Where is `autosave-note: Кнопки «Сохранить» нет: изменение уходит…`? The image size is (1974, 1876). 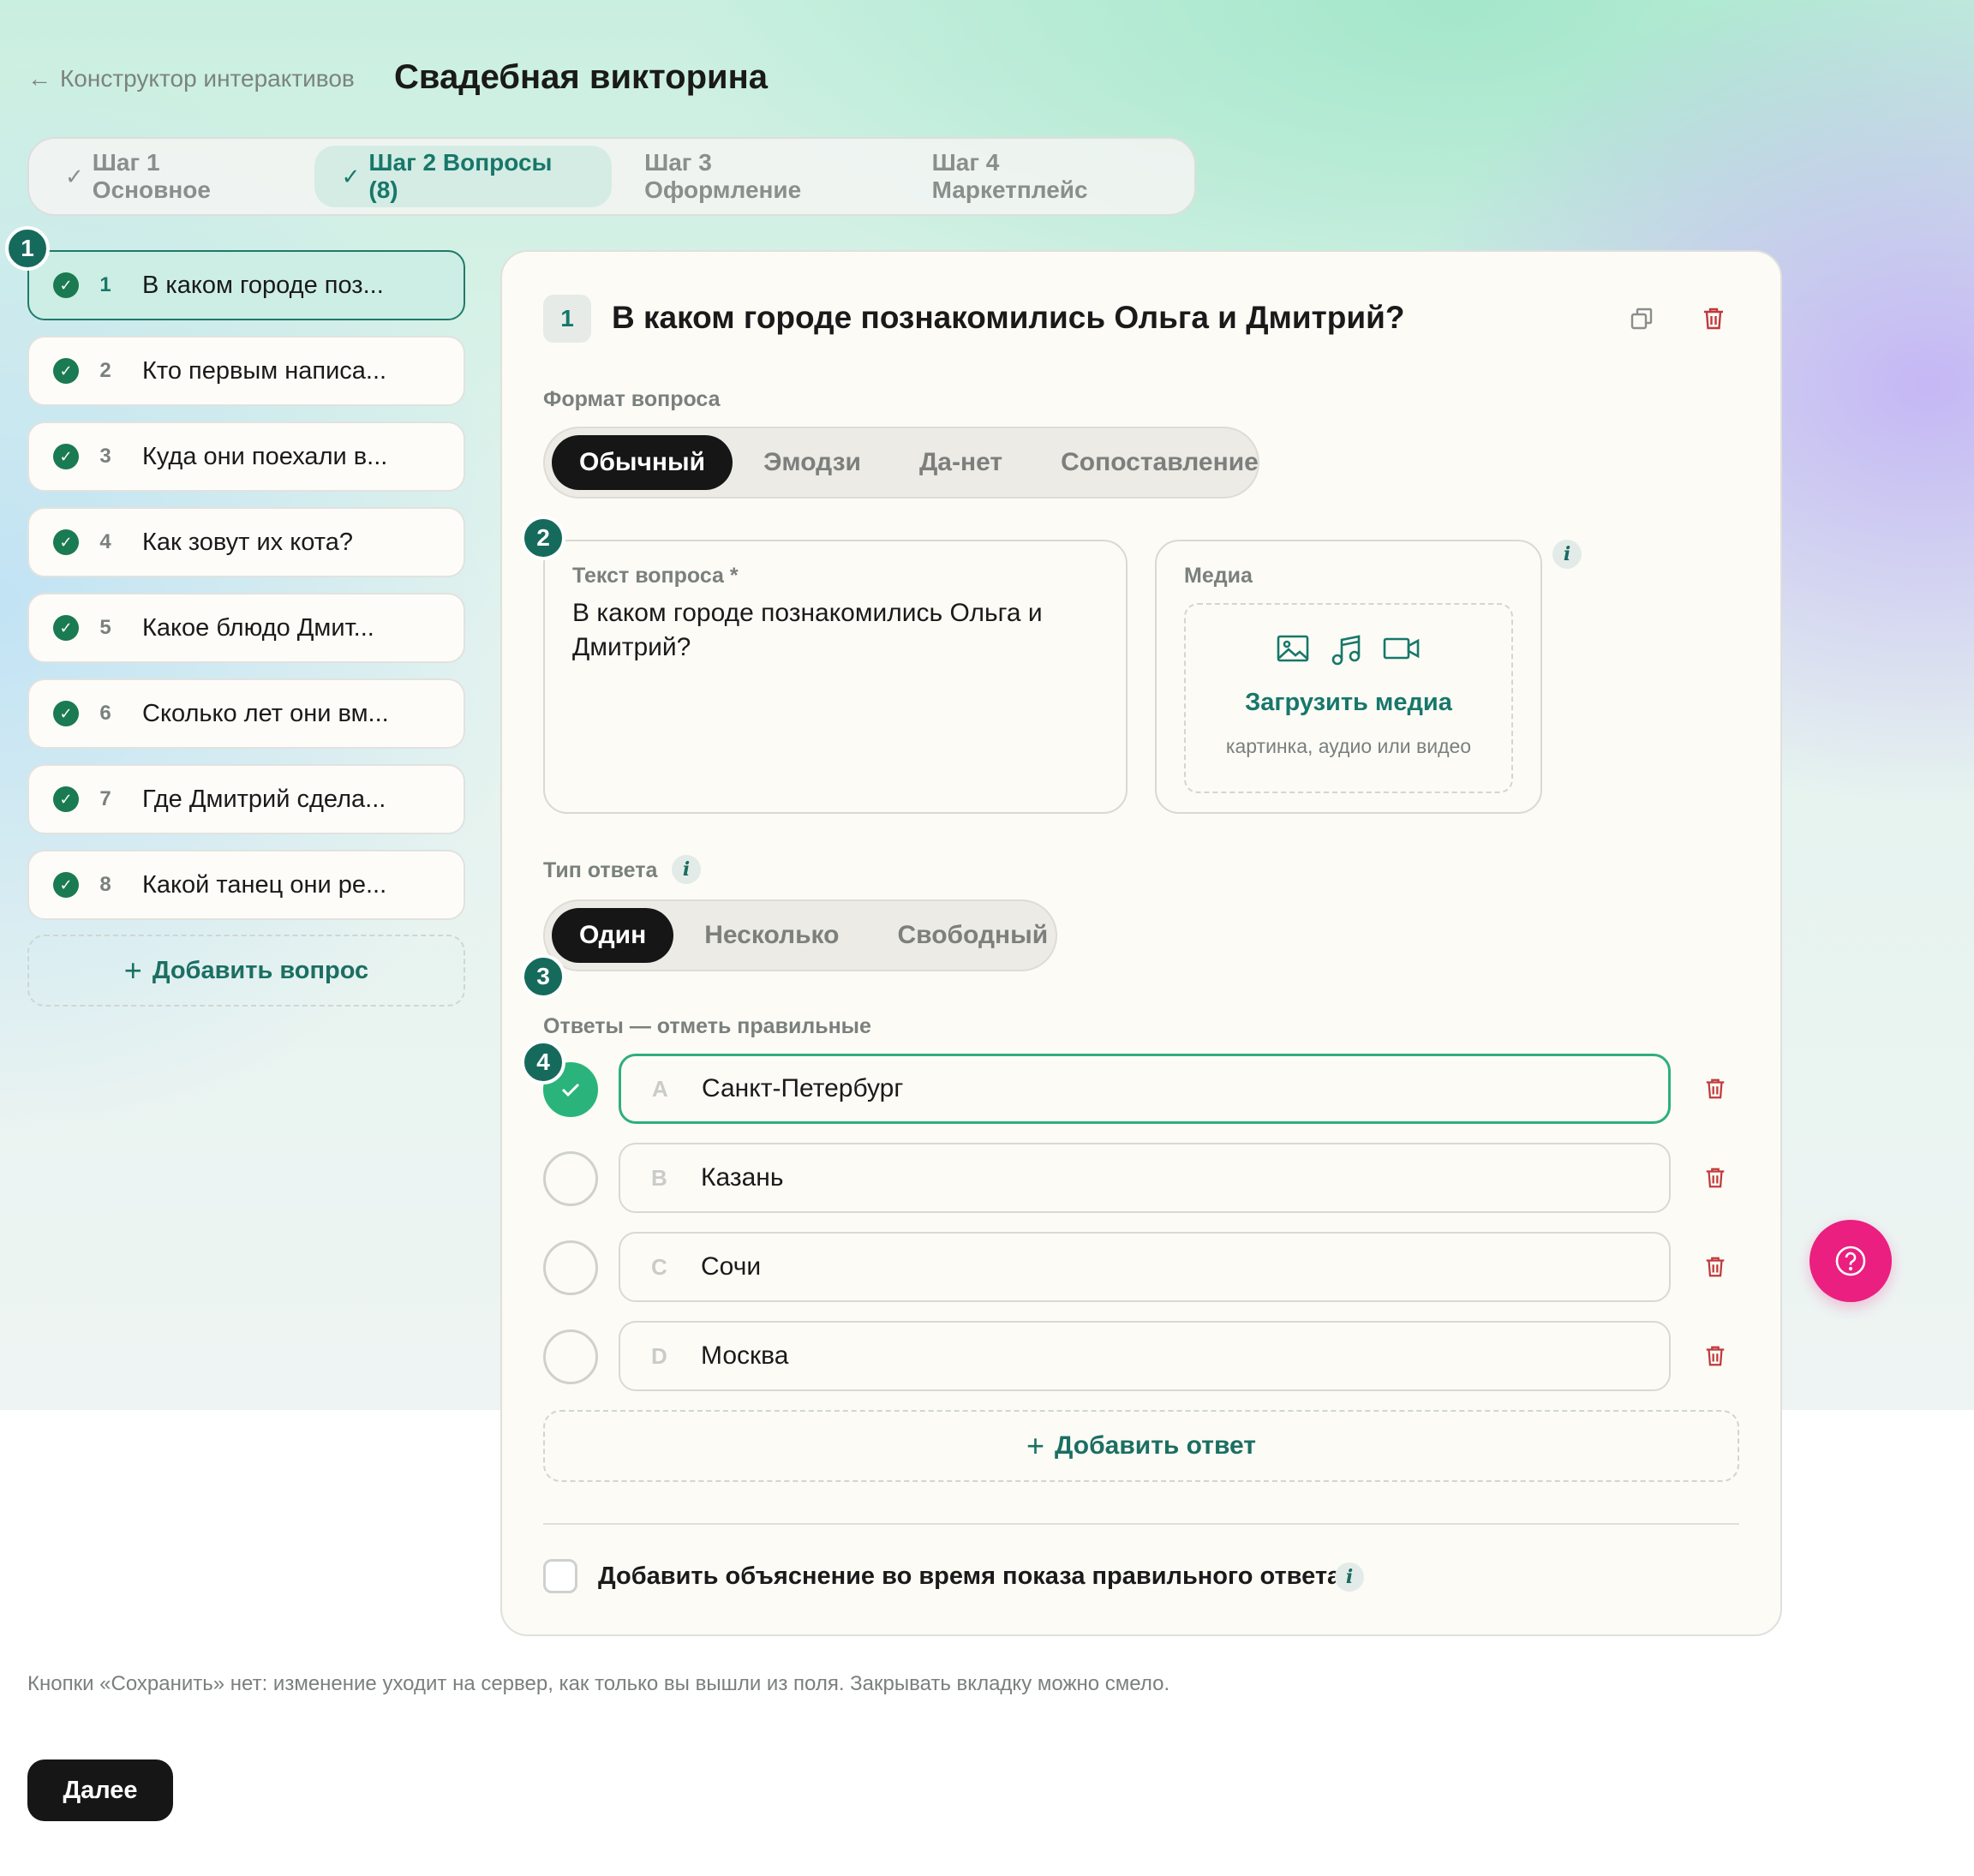 autosave-note: Кнопки «Сохранить» нет: изменение уходит… is located at coordinates (598, 1683).